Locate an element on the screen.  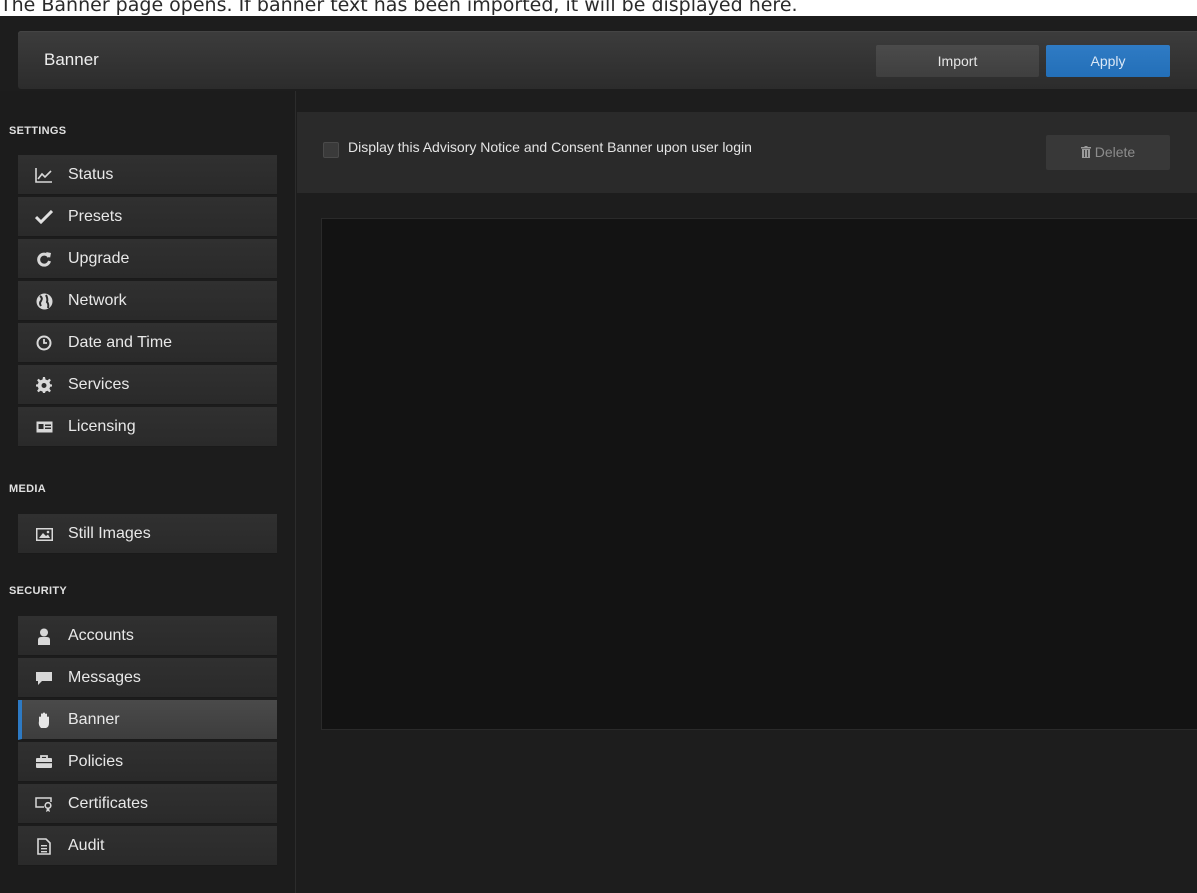
sidebar-item-date-and-time: Date and Time is located at coordinates (147, 343).